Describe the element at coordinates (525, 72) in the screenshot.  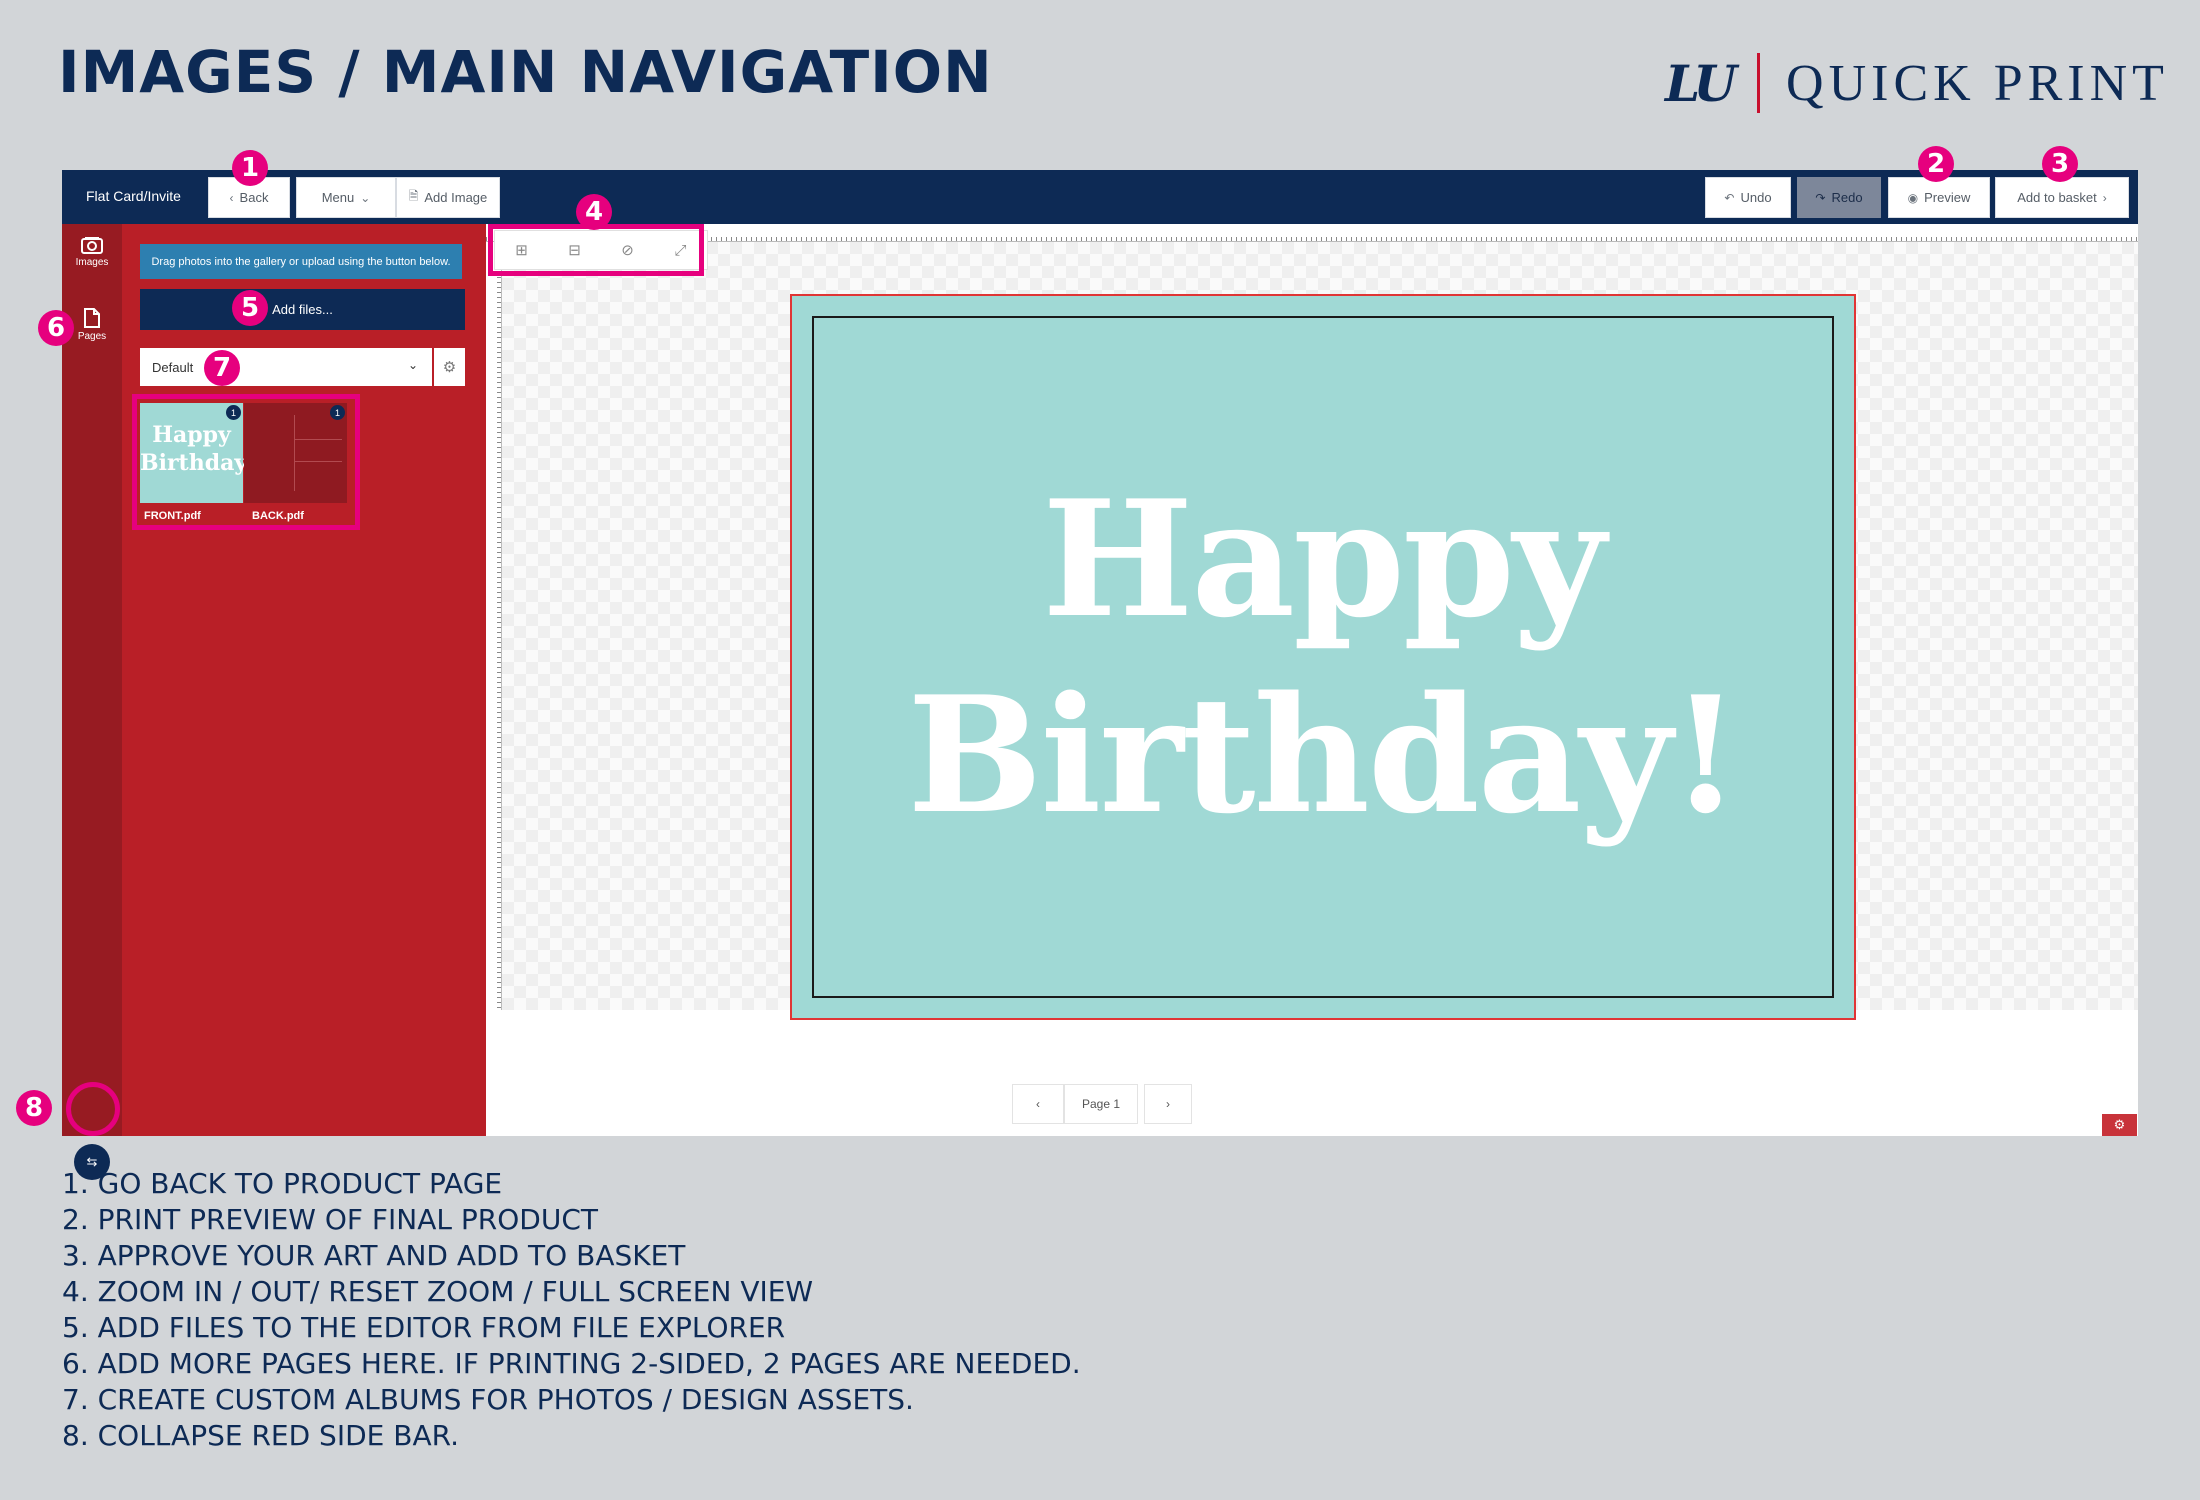
I see `page-title: IMAGES / MAIN NAVIGATION` at that location.